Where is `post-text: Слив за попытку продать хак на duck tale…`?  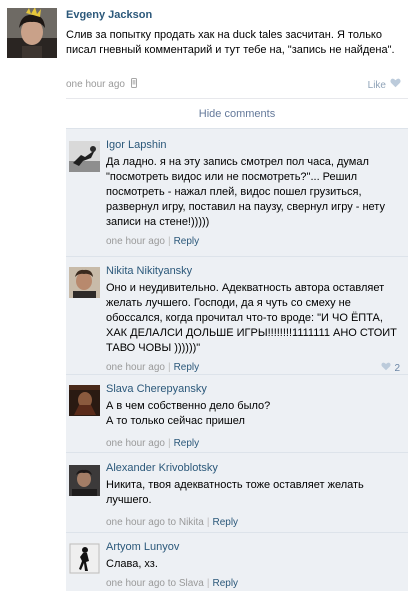
post-text: Слив за попытку продать хак на duck tale… is located at coordinates (230, 42).